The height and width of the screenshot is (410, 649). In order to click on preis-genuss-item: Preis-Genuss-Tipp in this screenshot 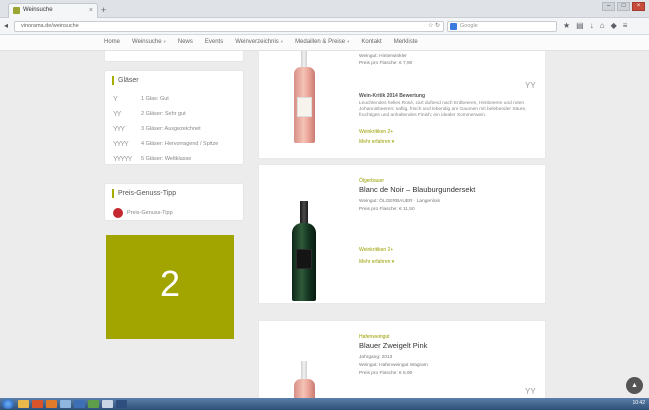, I will do `click(143, 213)`.